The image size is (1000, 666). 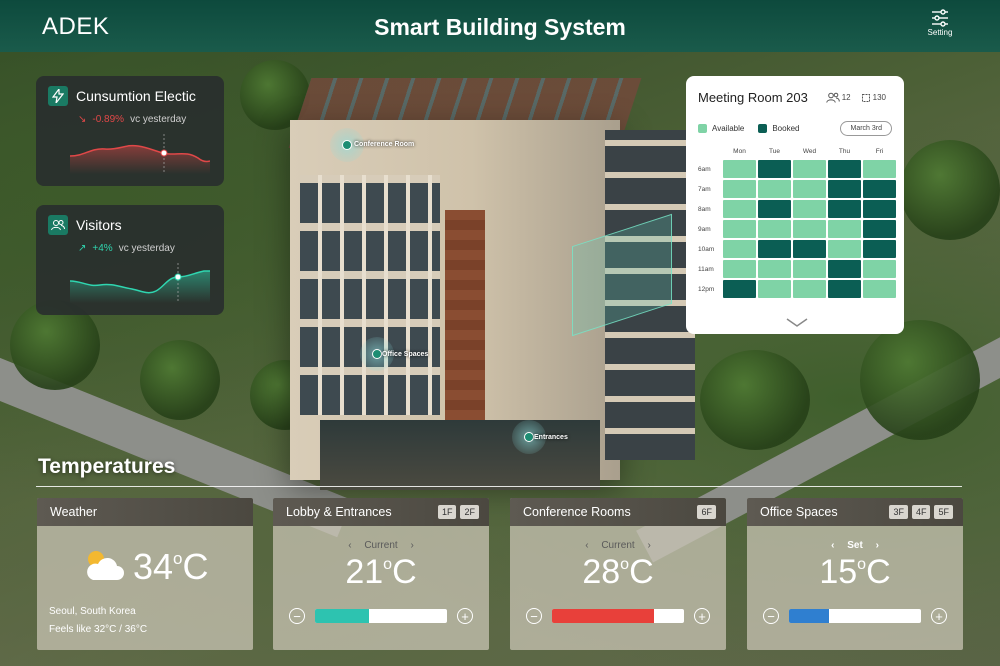 What do you see at coordinates (551, 437) in the screenshot?
I see `hotspot-label-entrances: Entrances` at bounding box center [551, 437].